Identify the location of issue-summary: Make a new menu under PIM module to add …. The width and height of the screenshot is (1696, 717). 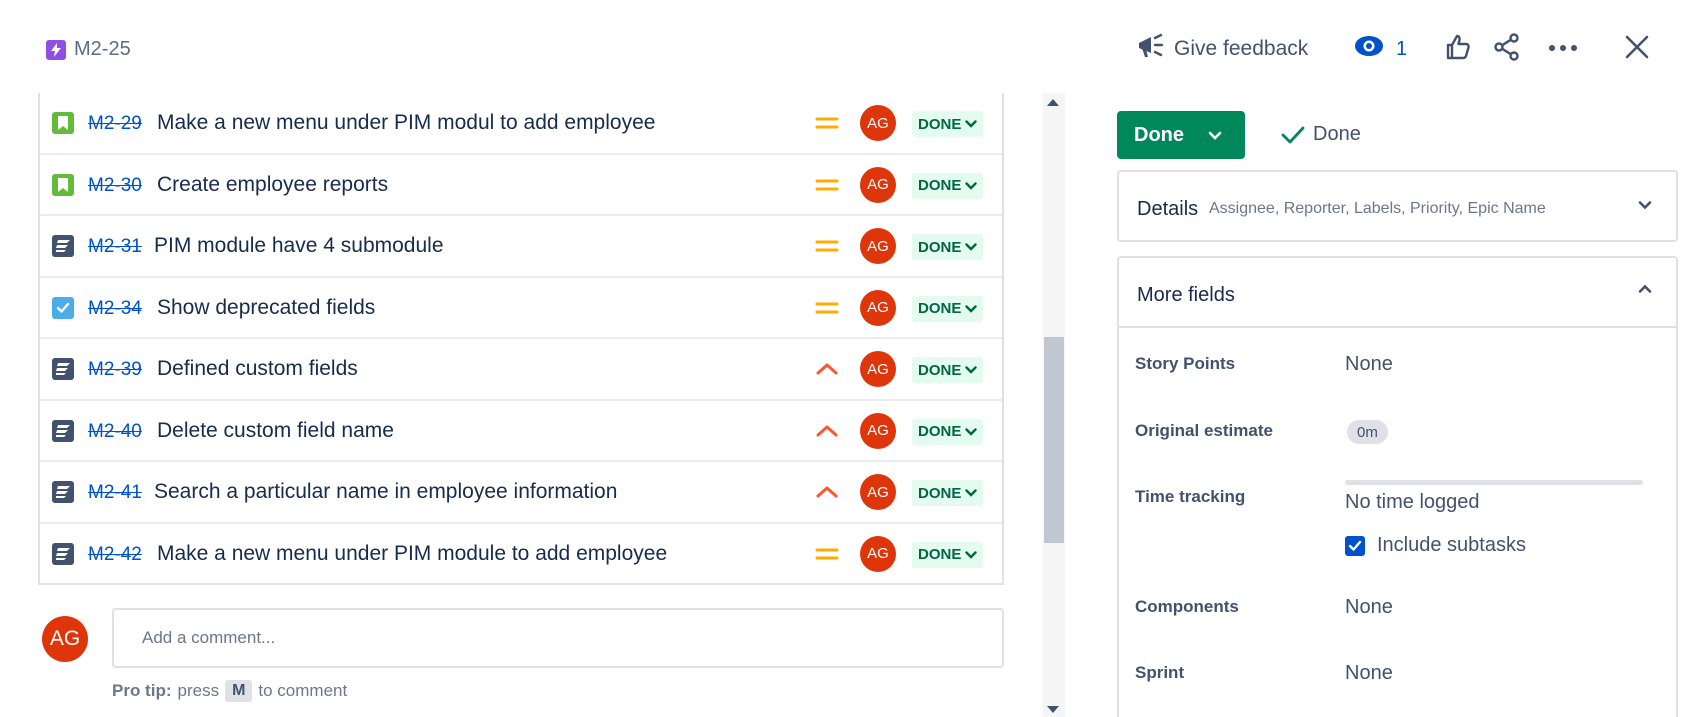
(412, 554).